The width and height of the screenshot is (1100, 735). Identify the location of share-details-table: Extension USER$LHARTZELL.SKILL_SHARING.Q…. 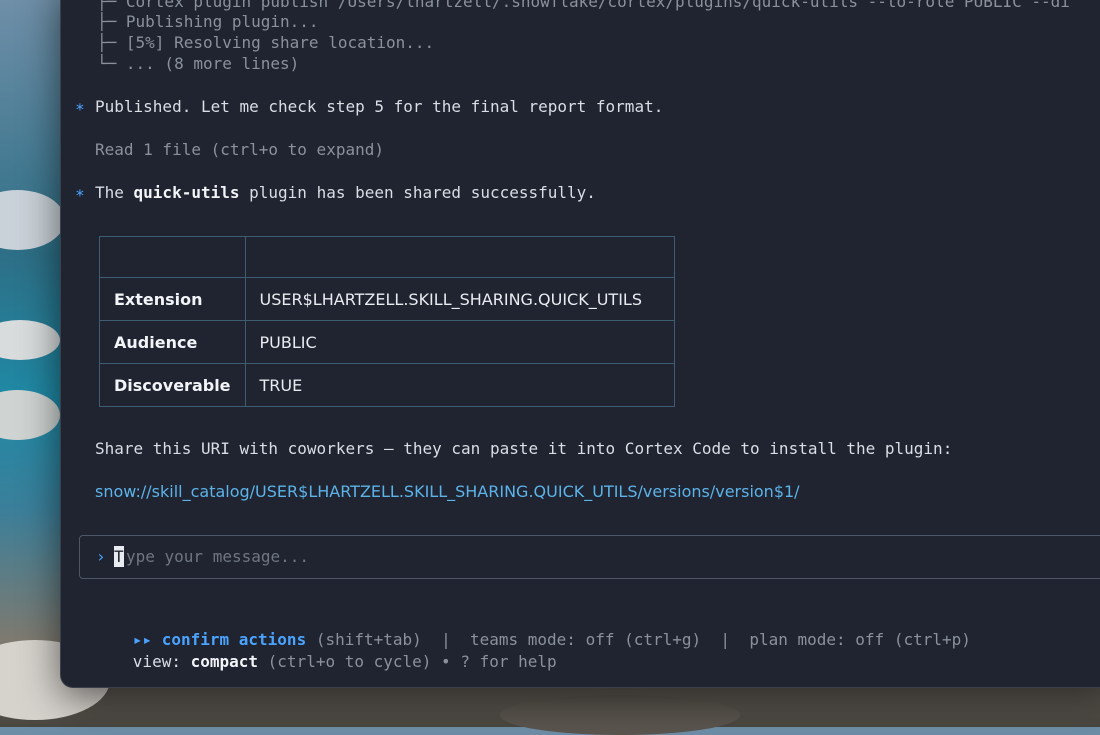
(387, 321).